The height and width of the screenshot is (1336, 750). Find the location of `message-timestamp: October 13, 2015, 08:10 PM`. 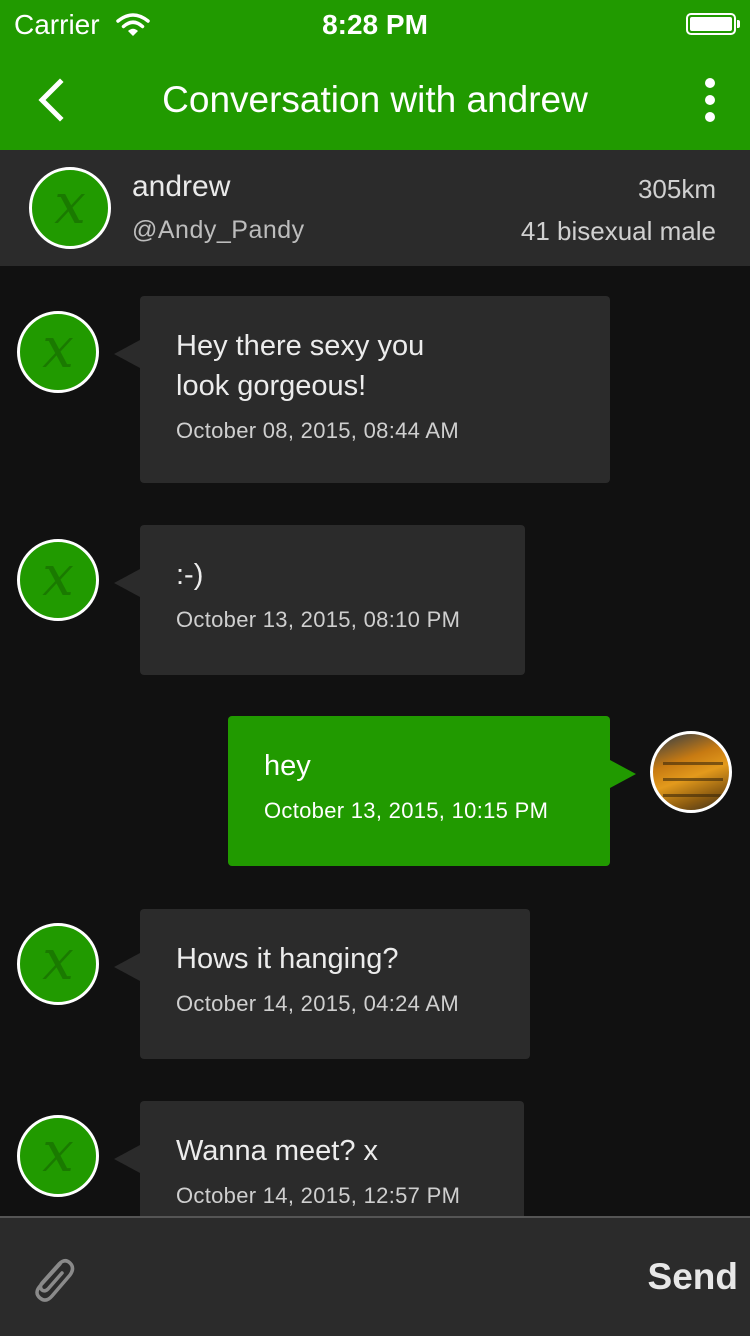

message-timestamp: October 13, 2015, 08:10 PM is located at coordinates (318, 619).